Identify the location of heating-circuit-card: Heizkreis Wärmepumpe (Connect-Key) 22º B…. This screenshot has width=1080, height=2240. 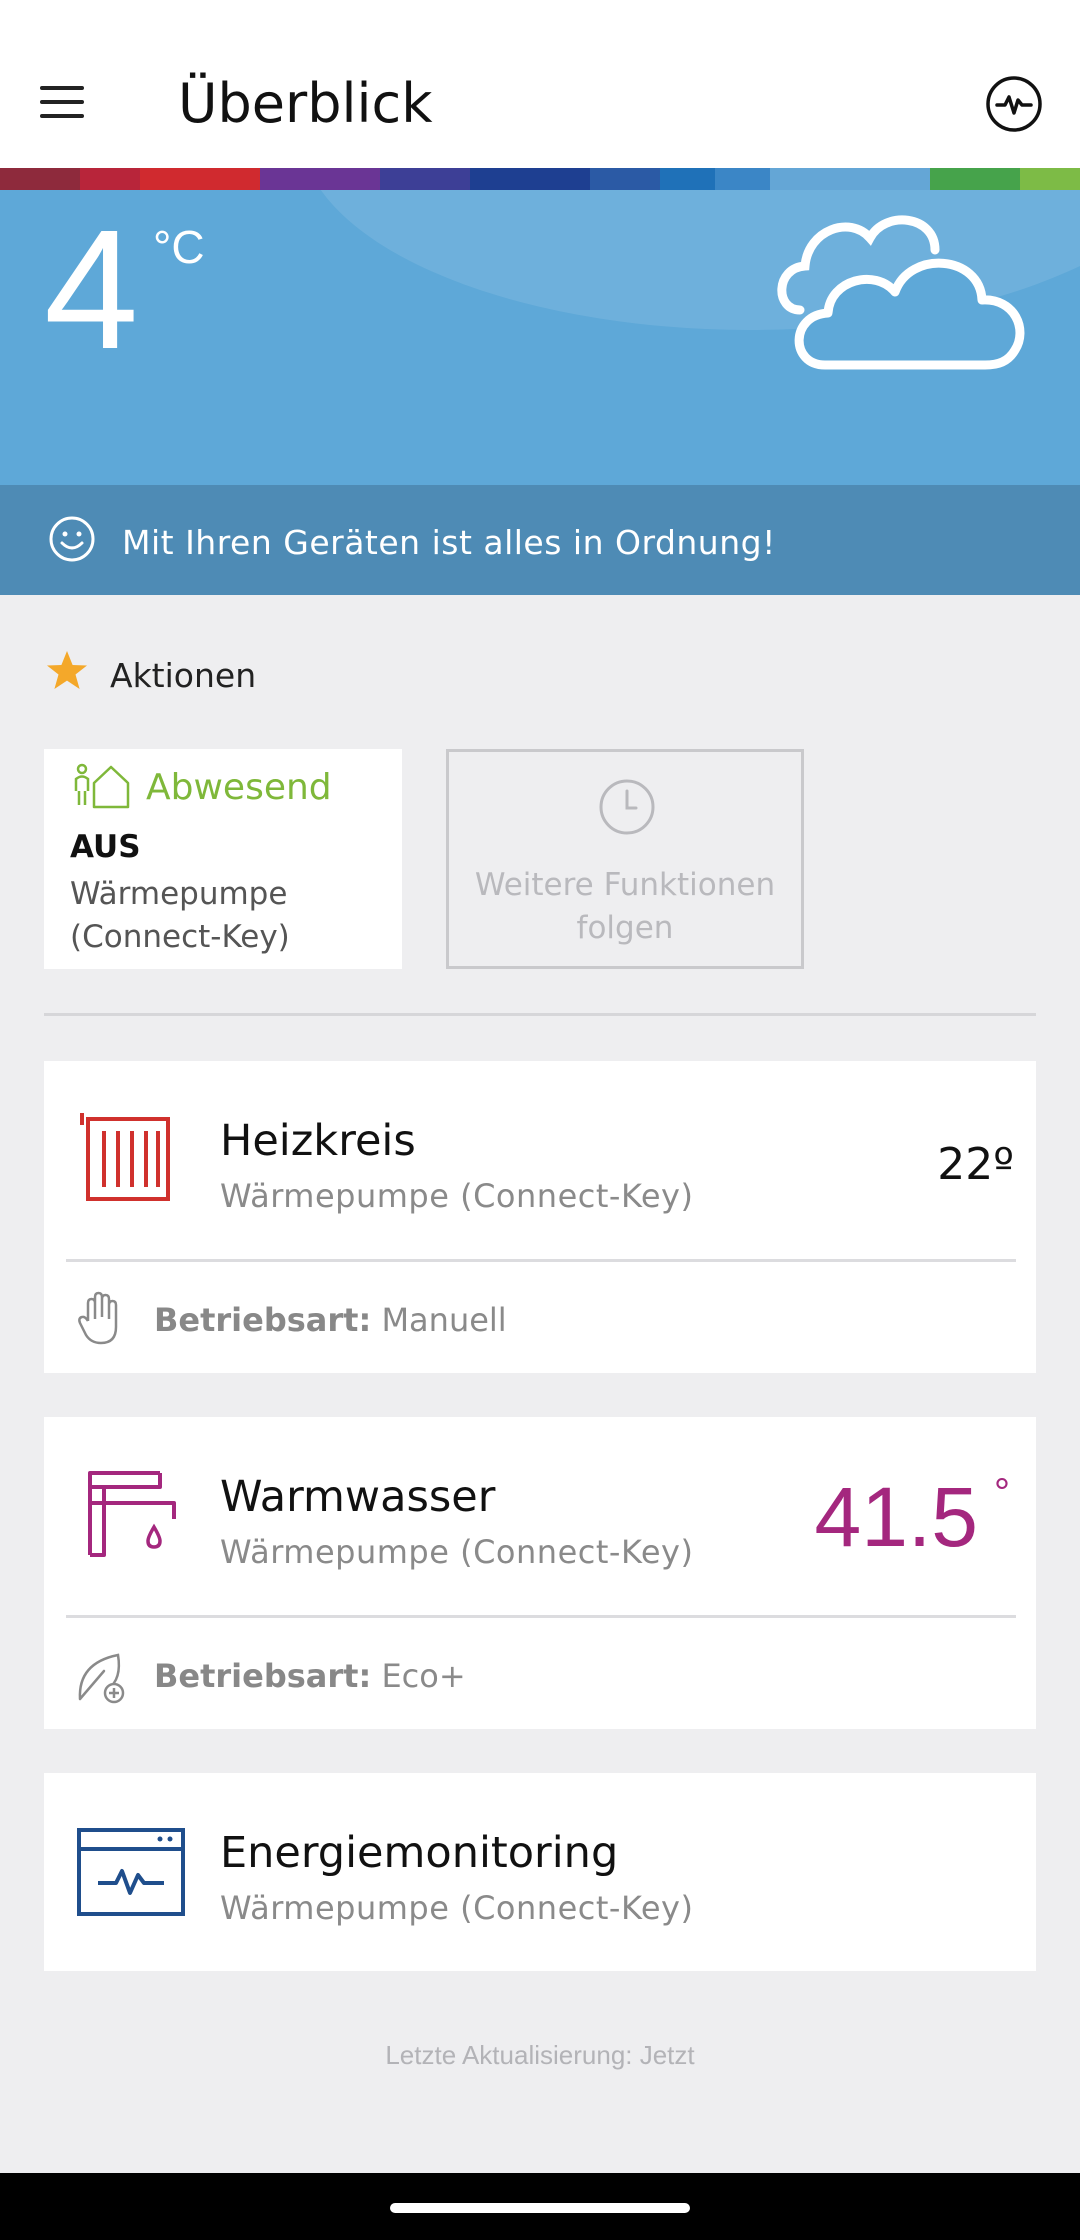
(540, 1217).